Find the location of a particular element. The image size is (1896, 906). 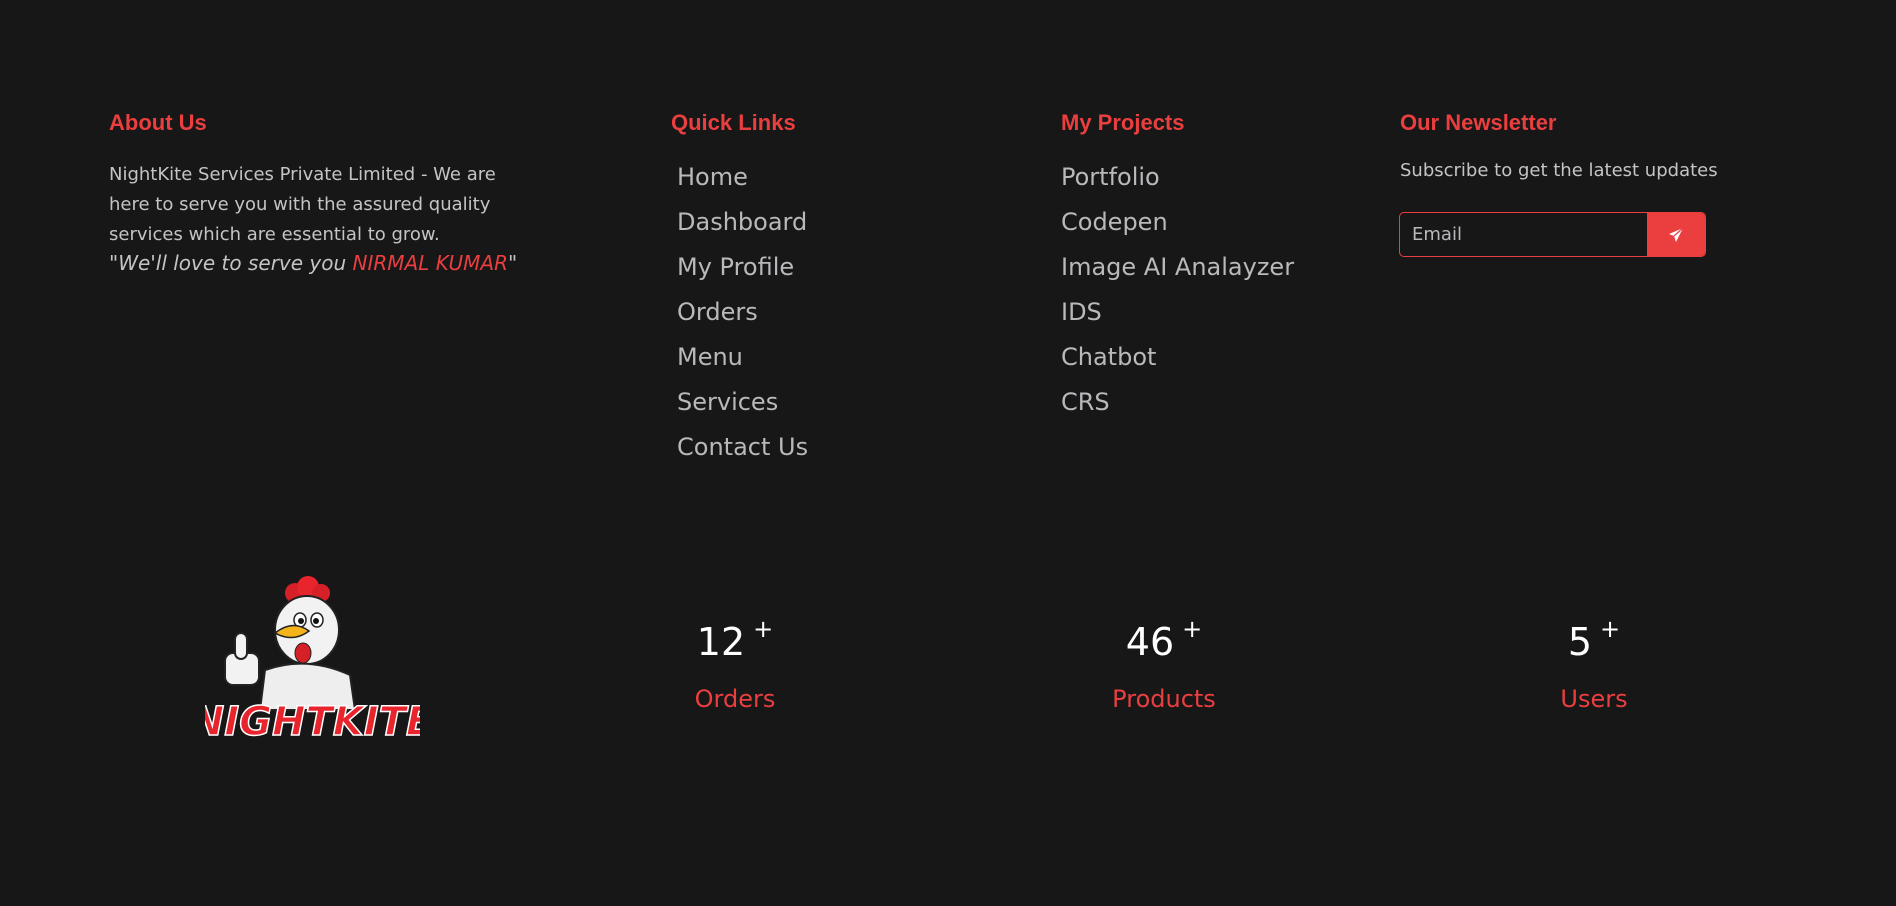

quick-link-dashboard: Dashboard is located at coordinates (742, 227).